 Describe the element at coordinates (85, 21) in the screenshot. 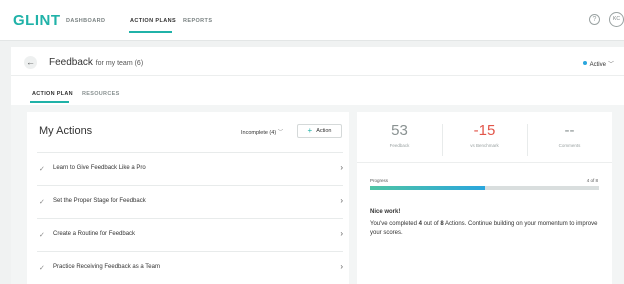

I see `nav-dashboard: DASHBOARD` at that location.